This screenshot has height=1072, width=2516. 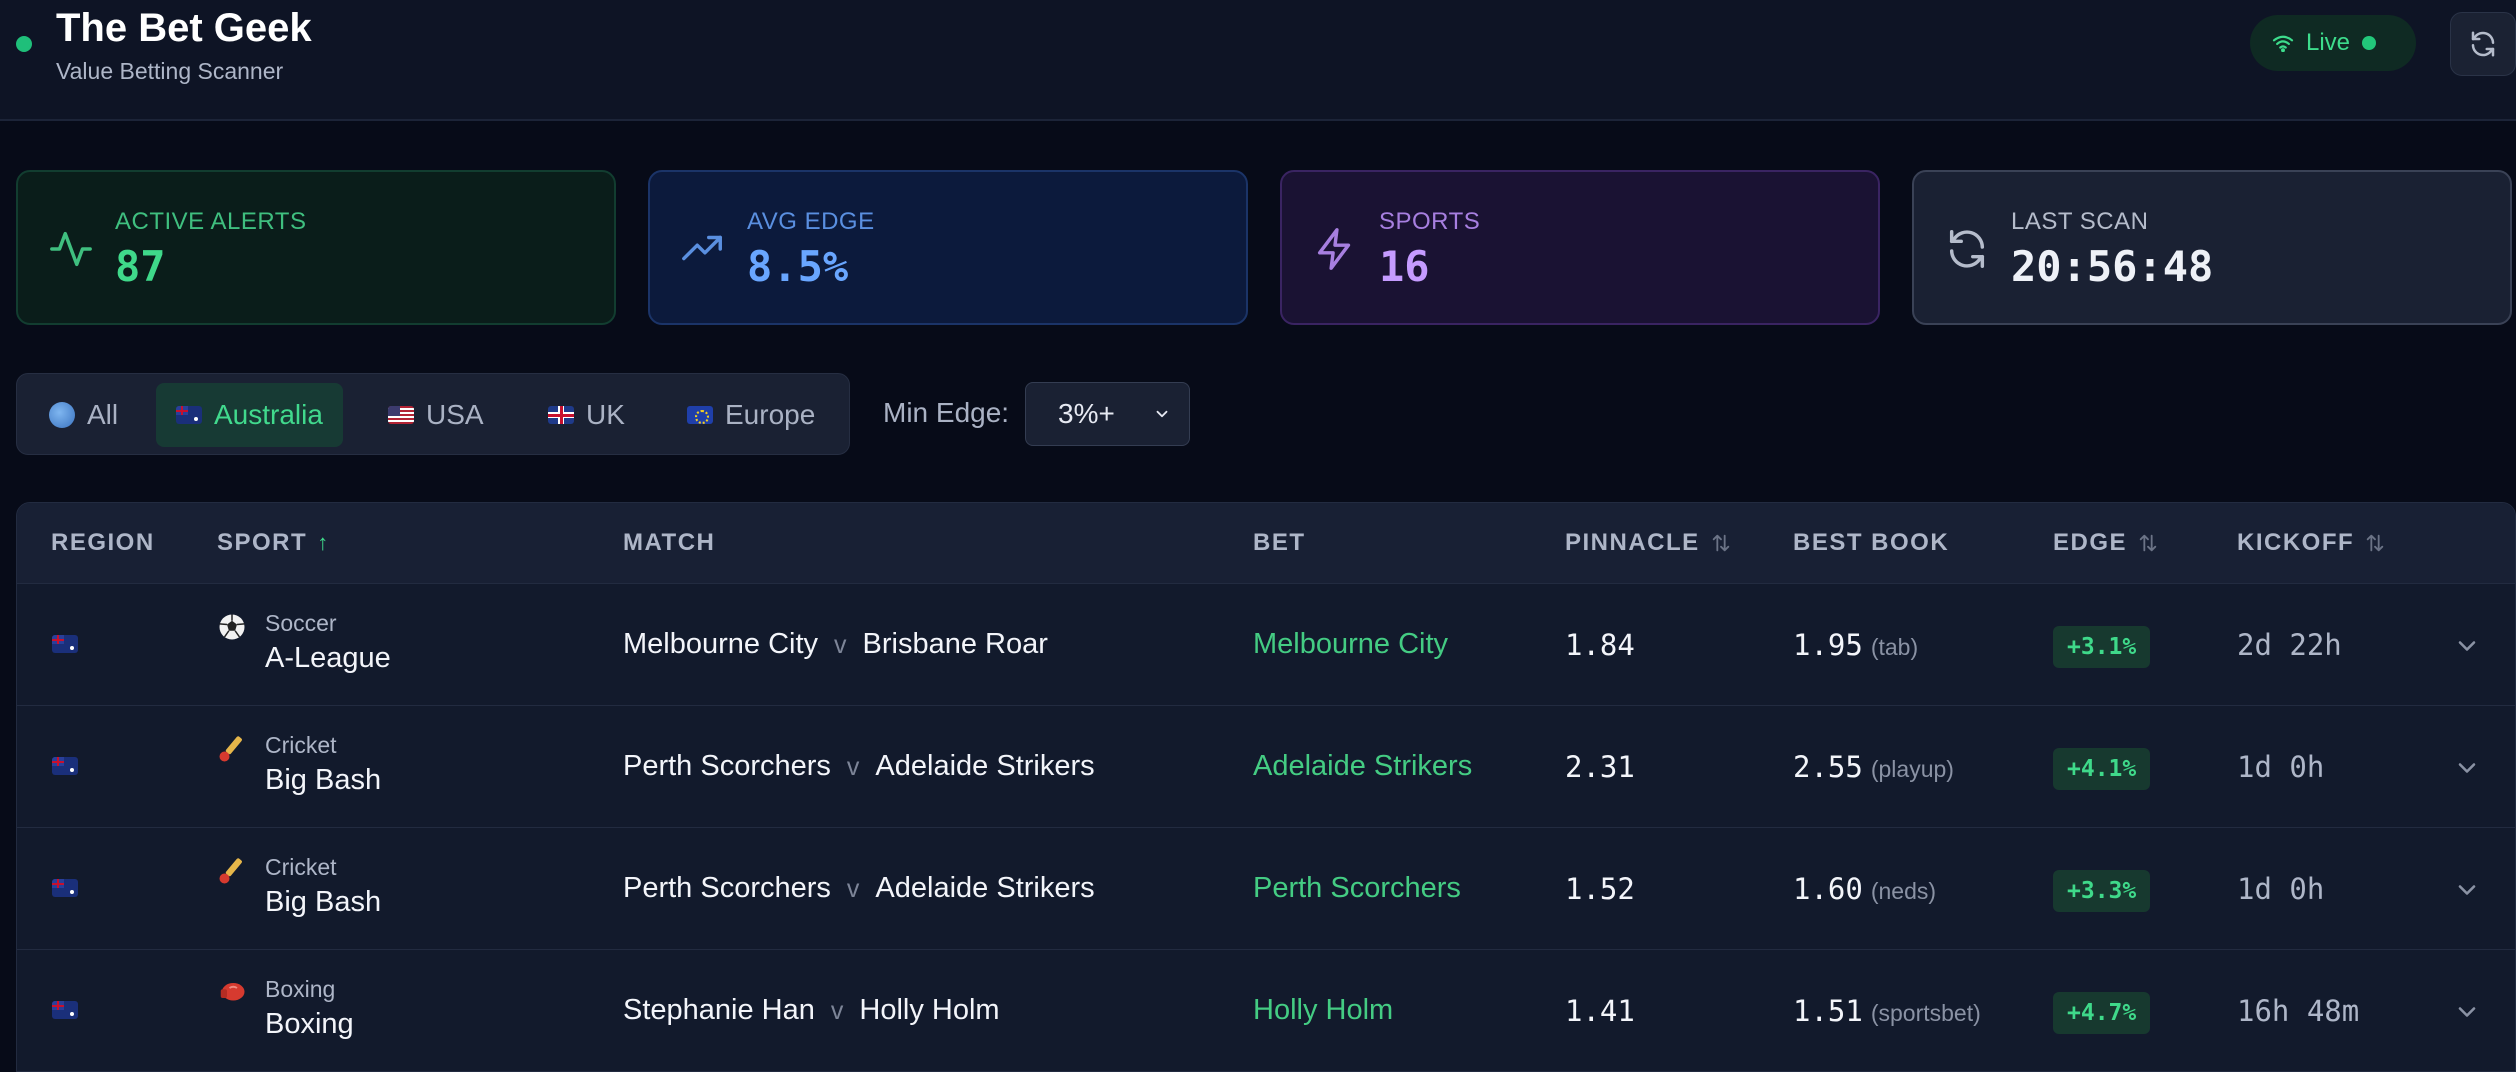 What do you see at coordinates (230, 871) in the screenshot?
I see `cricket-icon` at bounding box center [230, 871].